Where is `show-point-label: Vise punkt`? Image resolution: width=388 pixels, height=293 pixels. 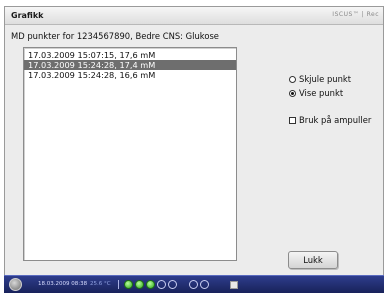 show-point-label: Vise punkt is located at coordinates (321, 93).